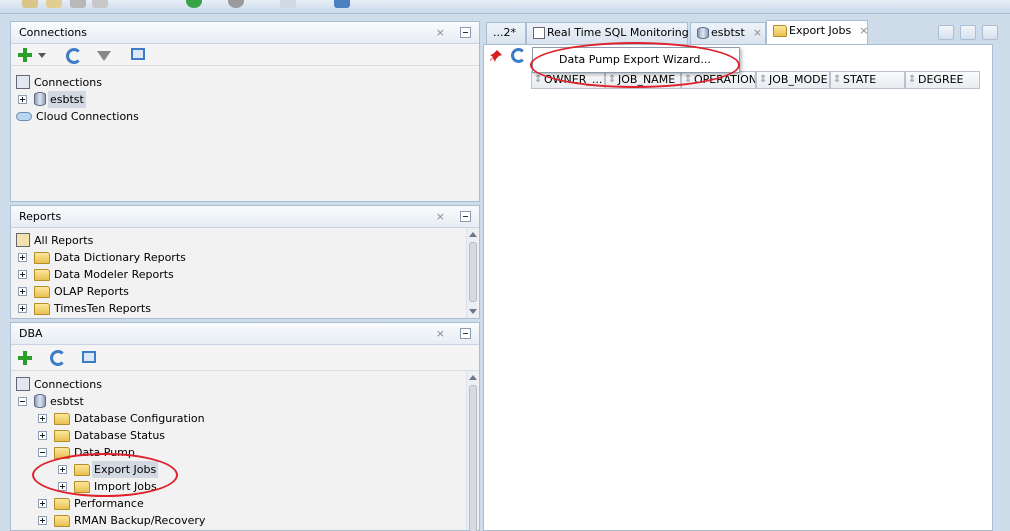  What do you see at coordinates (942, 80) in the screenshot?
I see `column-header-degree: DEGREE` at bounding box center [942, 80].